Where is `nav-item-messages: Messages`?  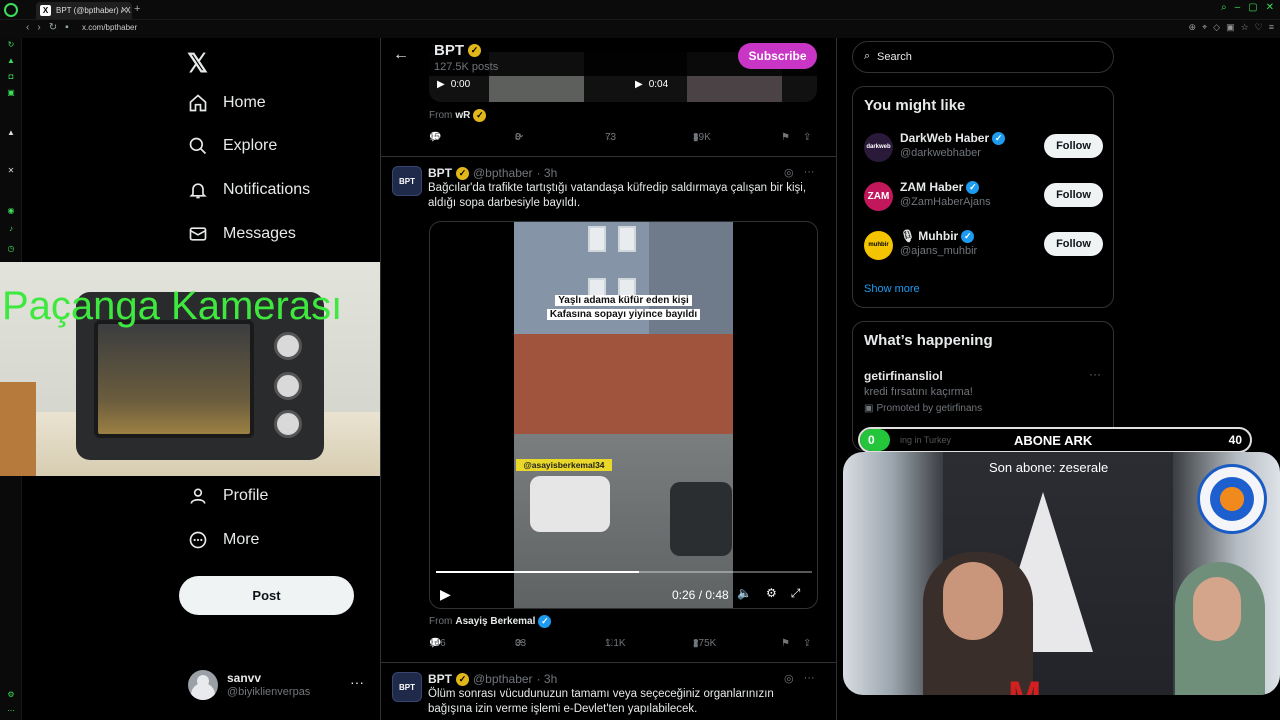 nav-item-messages: Messages is located at coordinates (241, 234).